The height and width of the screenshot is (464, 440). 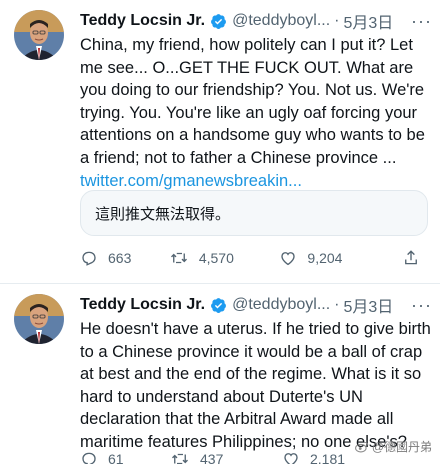 I want to click on retweet-button: 437, so click(x=226, y=457).